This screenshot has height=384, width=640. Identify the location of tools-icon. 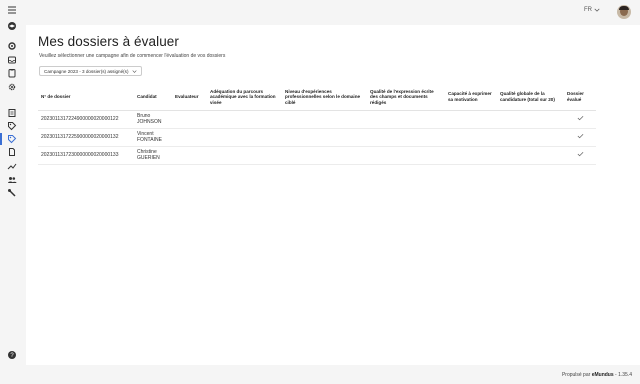
(12, 193).